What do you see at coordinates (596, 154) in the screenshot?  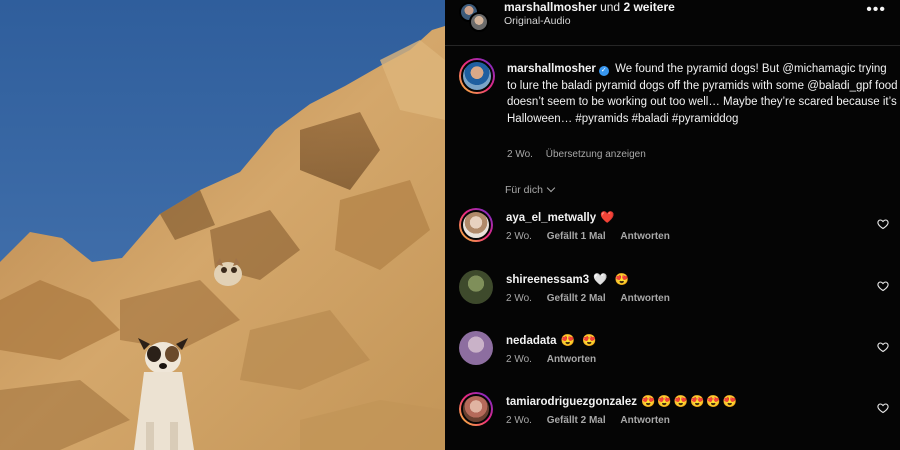 I see `translate-link: Übersetzung anzeigen` at bounding box center [596, 154].